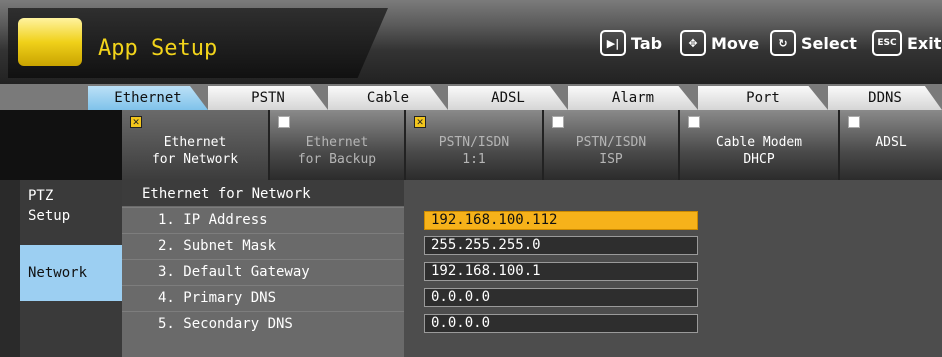 This screenshot has width=942, height=357. Describe the element at coordinates (213, 220) in the screenshot. I see `setting-label: 1. IP Address` at that location.